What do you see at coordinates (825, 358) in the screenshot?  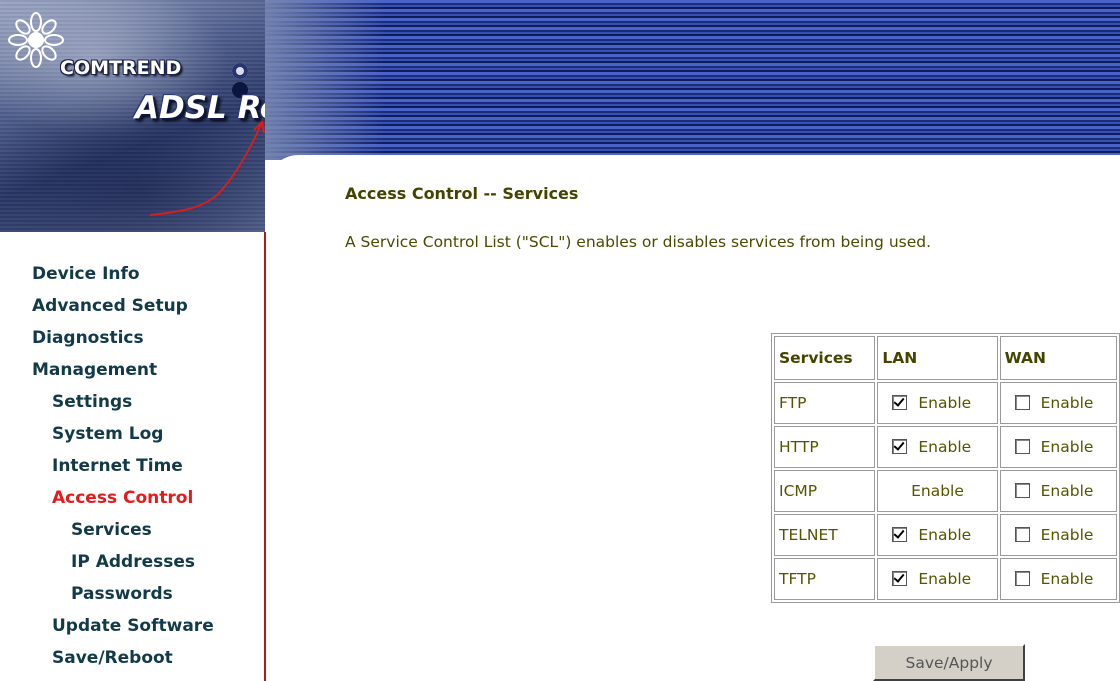 I see `header-services: Services` at bounding box center [825, 358].